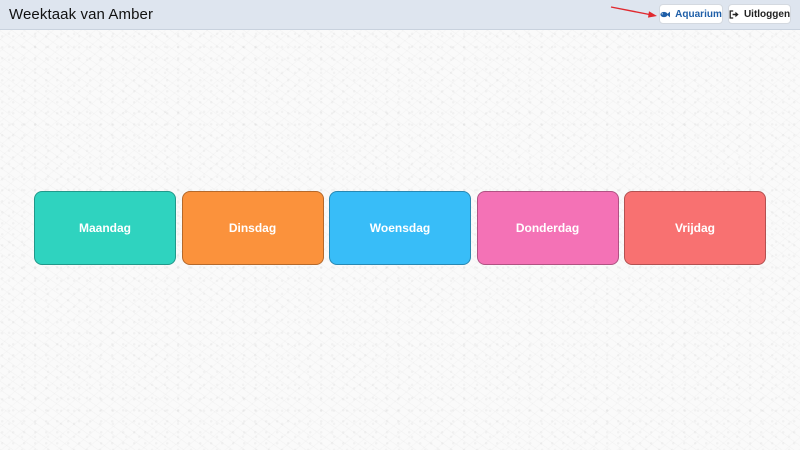  What do you see at coordinates (734, 14) in the screenshot?
I see `sign-out-icon` at bounding box center [734, 14].